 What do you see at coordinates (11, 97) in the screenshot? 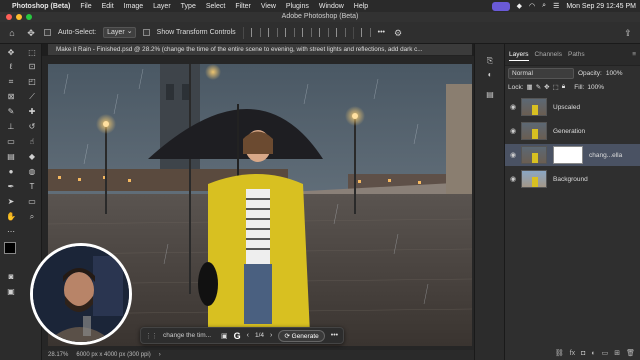
I see `frame-tool-icon: ⊠` at bounding box center [11, 97].